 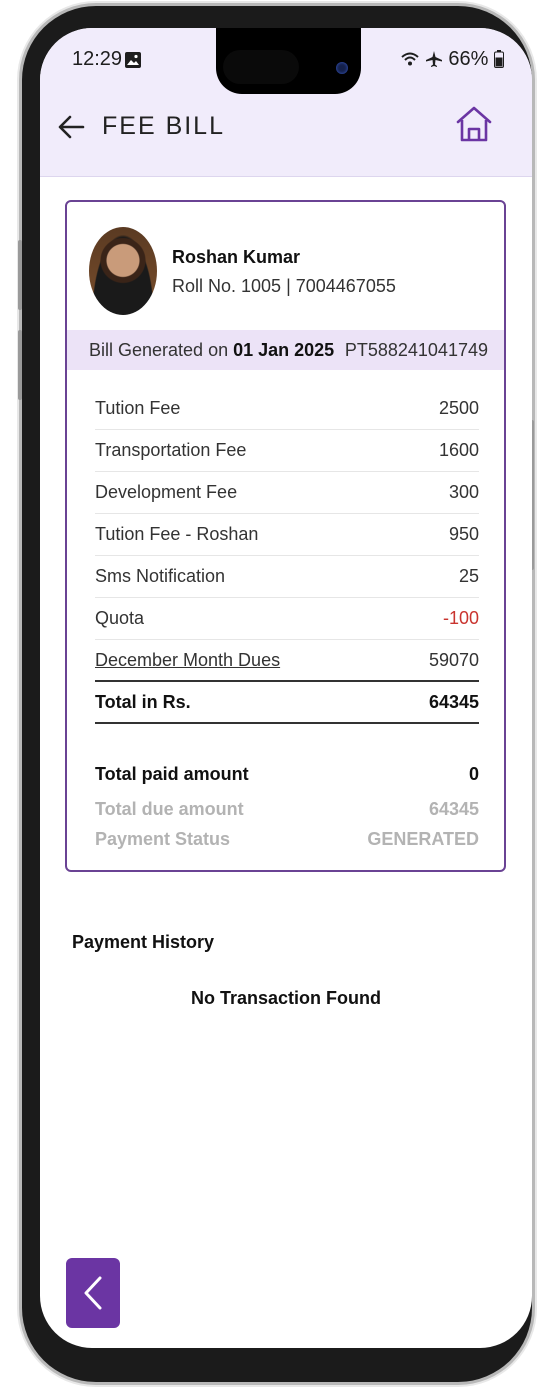 I want to click on airplane-icon, so click(x=433, y=59).